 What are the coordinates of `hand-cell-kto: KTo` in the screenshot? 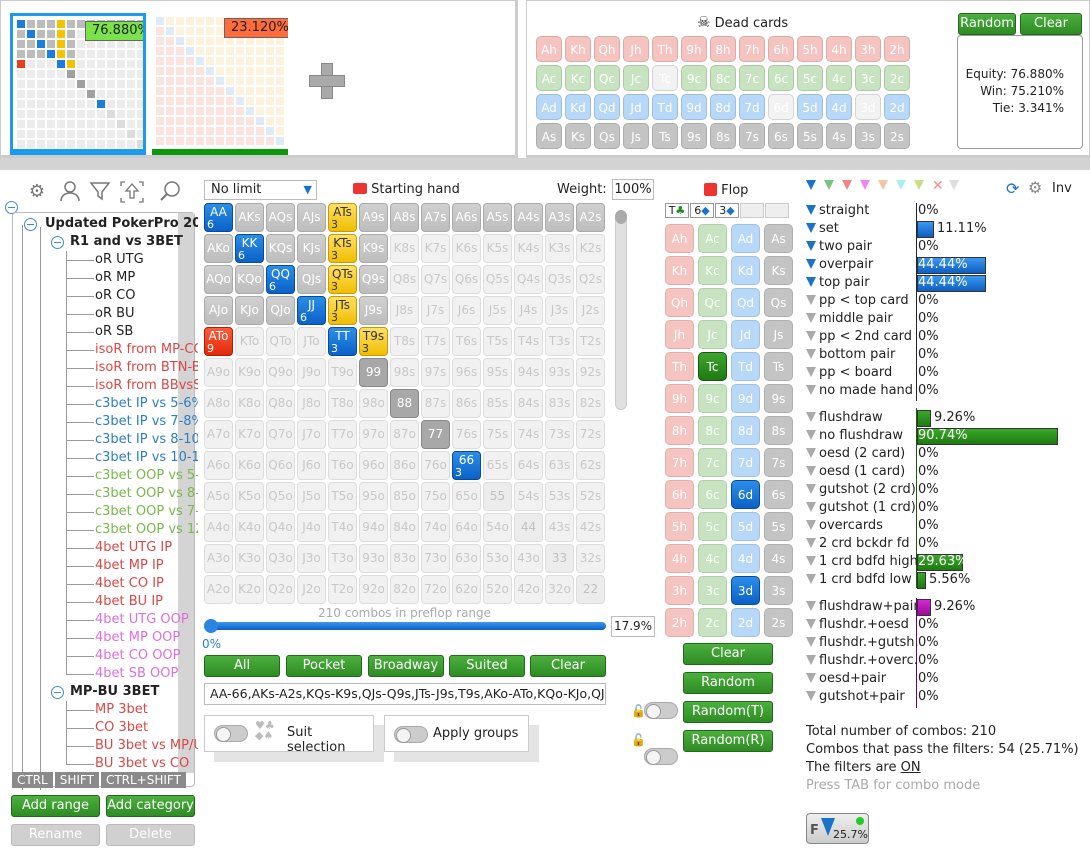 It's located at (249, 341).